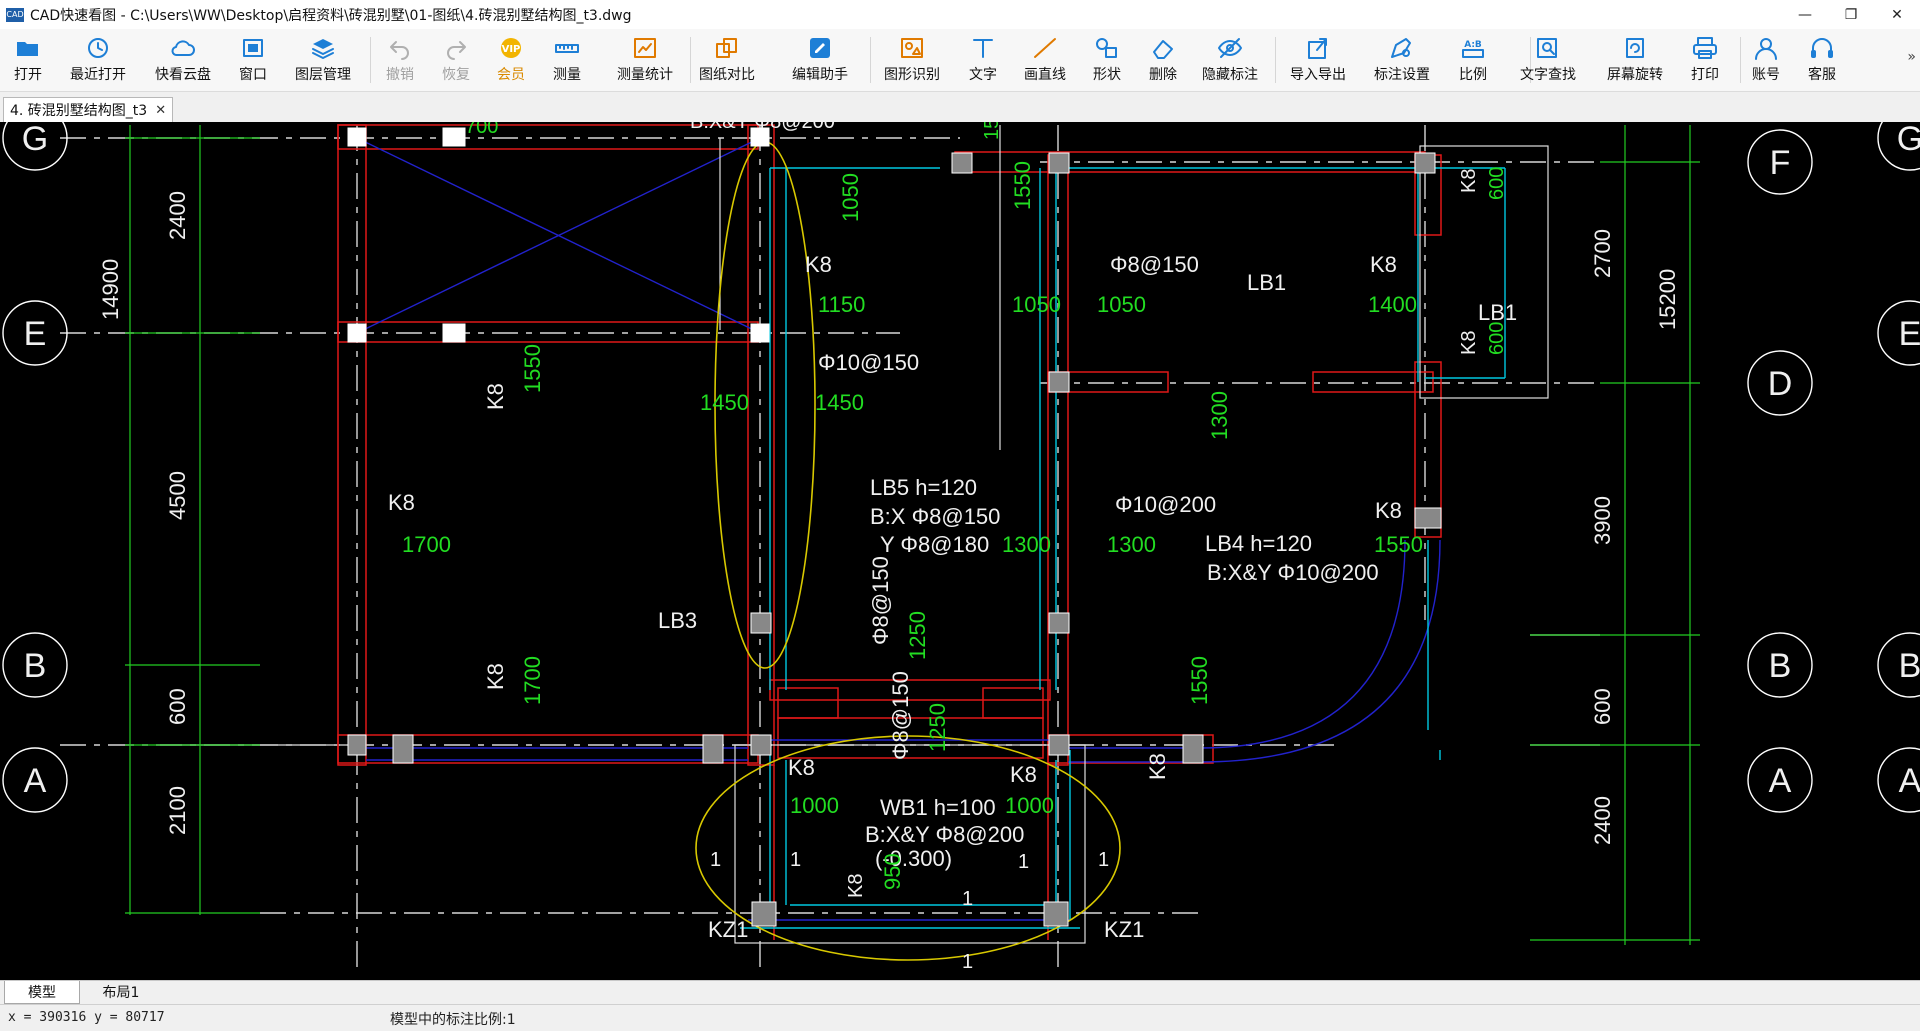 The width and height of the screenshot is (1920, 1031). What do you see at coordinates (1602, 253) in the screenshot?
I see `cad-annotation: 2700` at bounding box center [1602, 253].